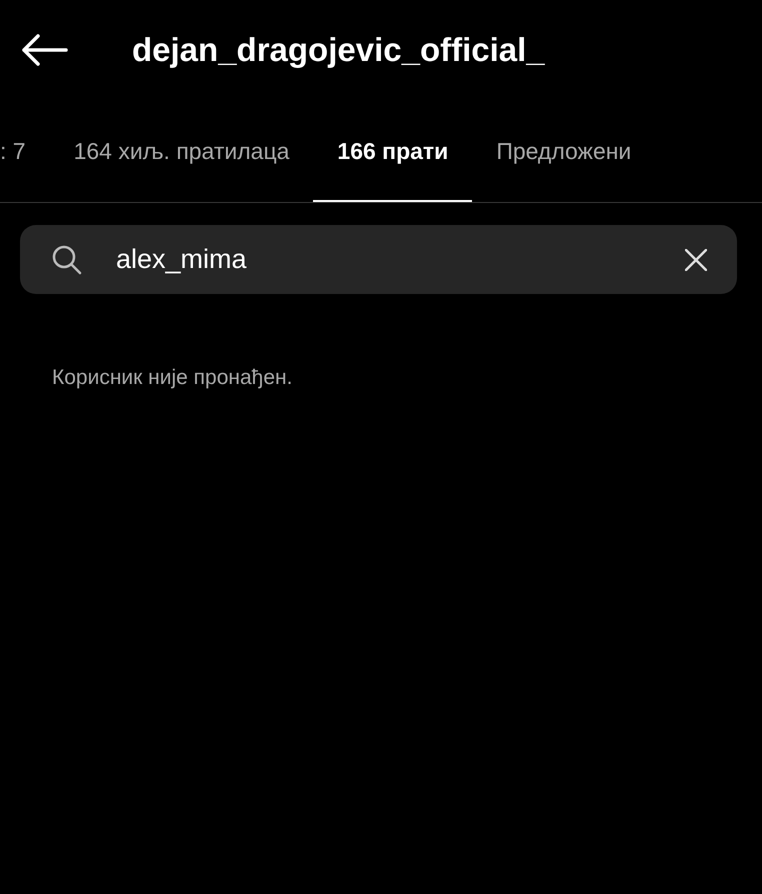 The image size is (762, 894). I want to click on tab: : 7, so click(25, 152).